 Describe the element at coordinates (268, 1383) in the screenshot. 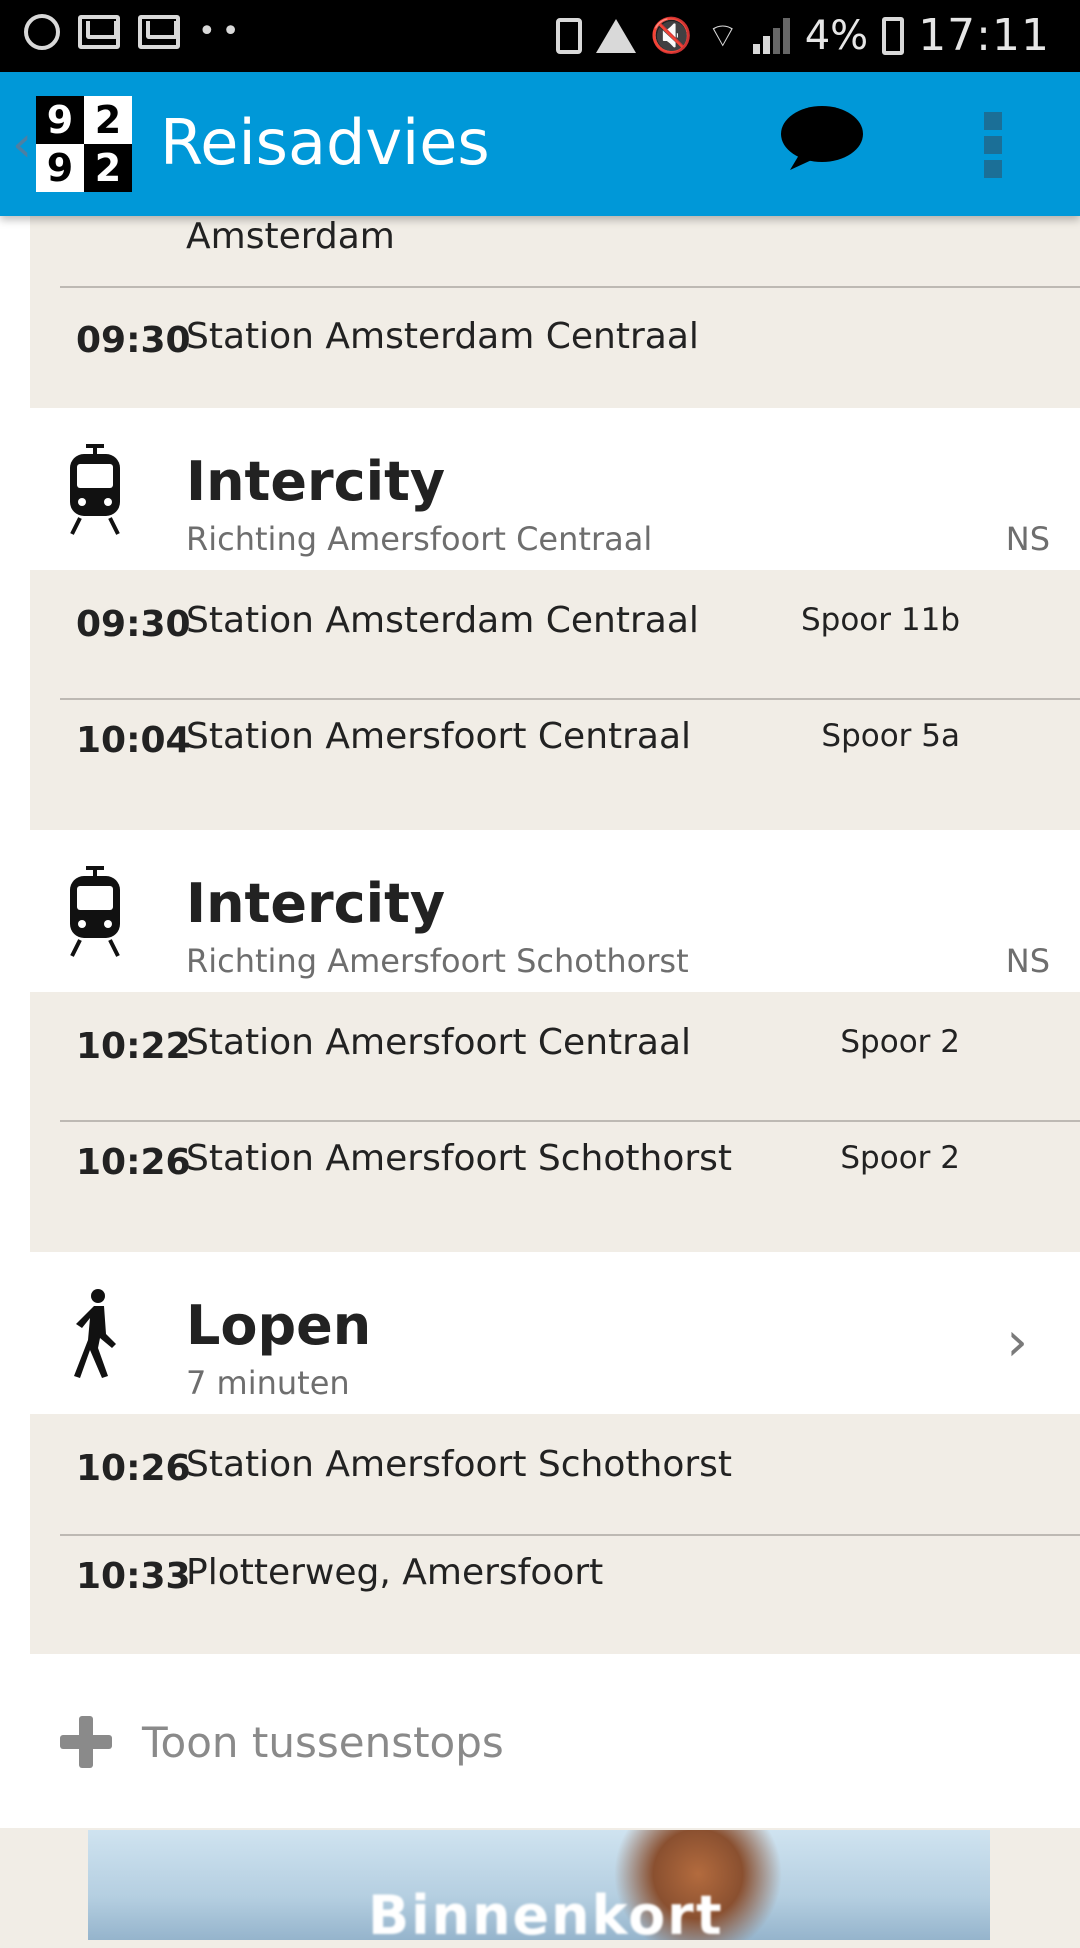

I see `leg-duration: 7 minuten` at that location.